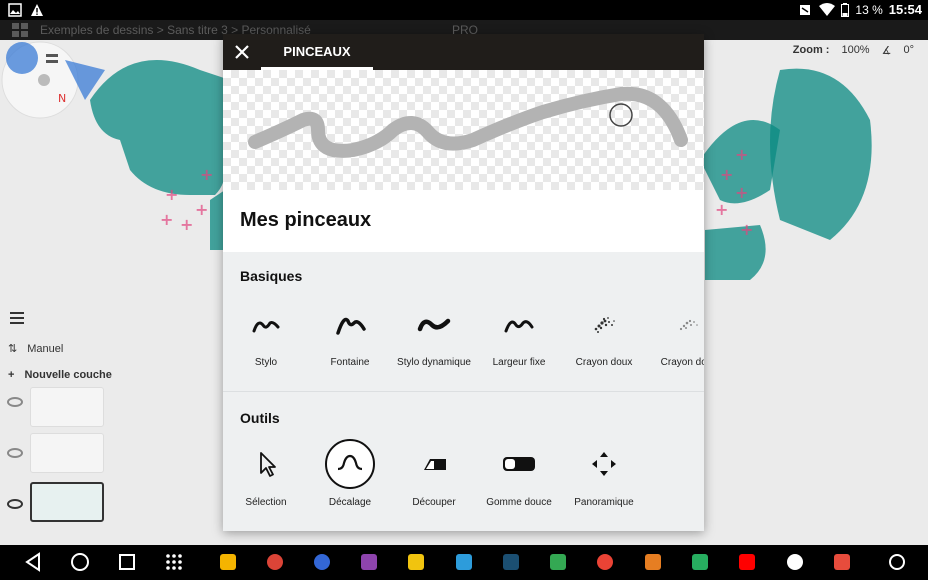 This screenshot has width=928, height=580. I want to click on status-bar: 13 % 15:54, so click(464, 10).